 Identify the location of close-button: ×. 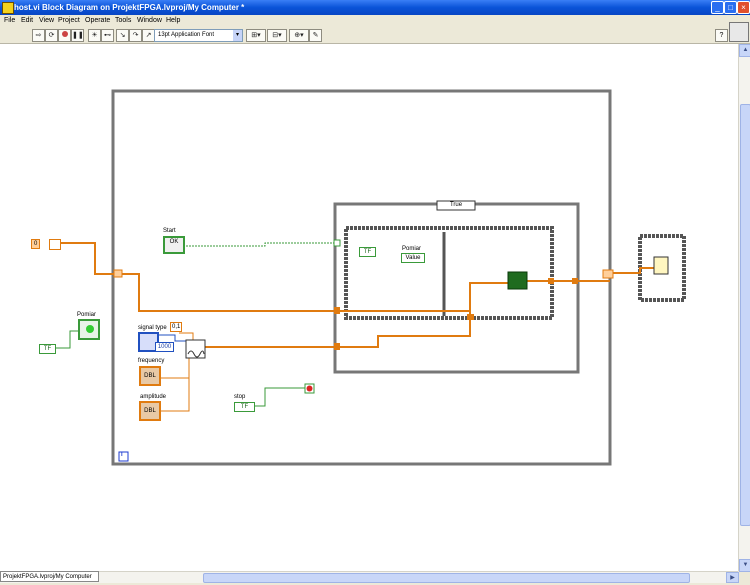
(743, 7).